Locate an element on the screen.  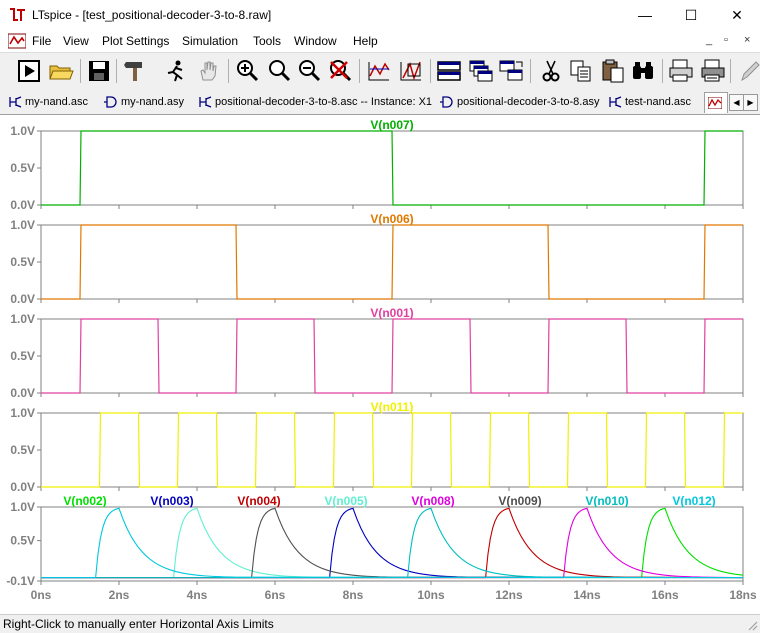
autorange-button is located at coordinates (379, 71).